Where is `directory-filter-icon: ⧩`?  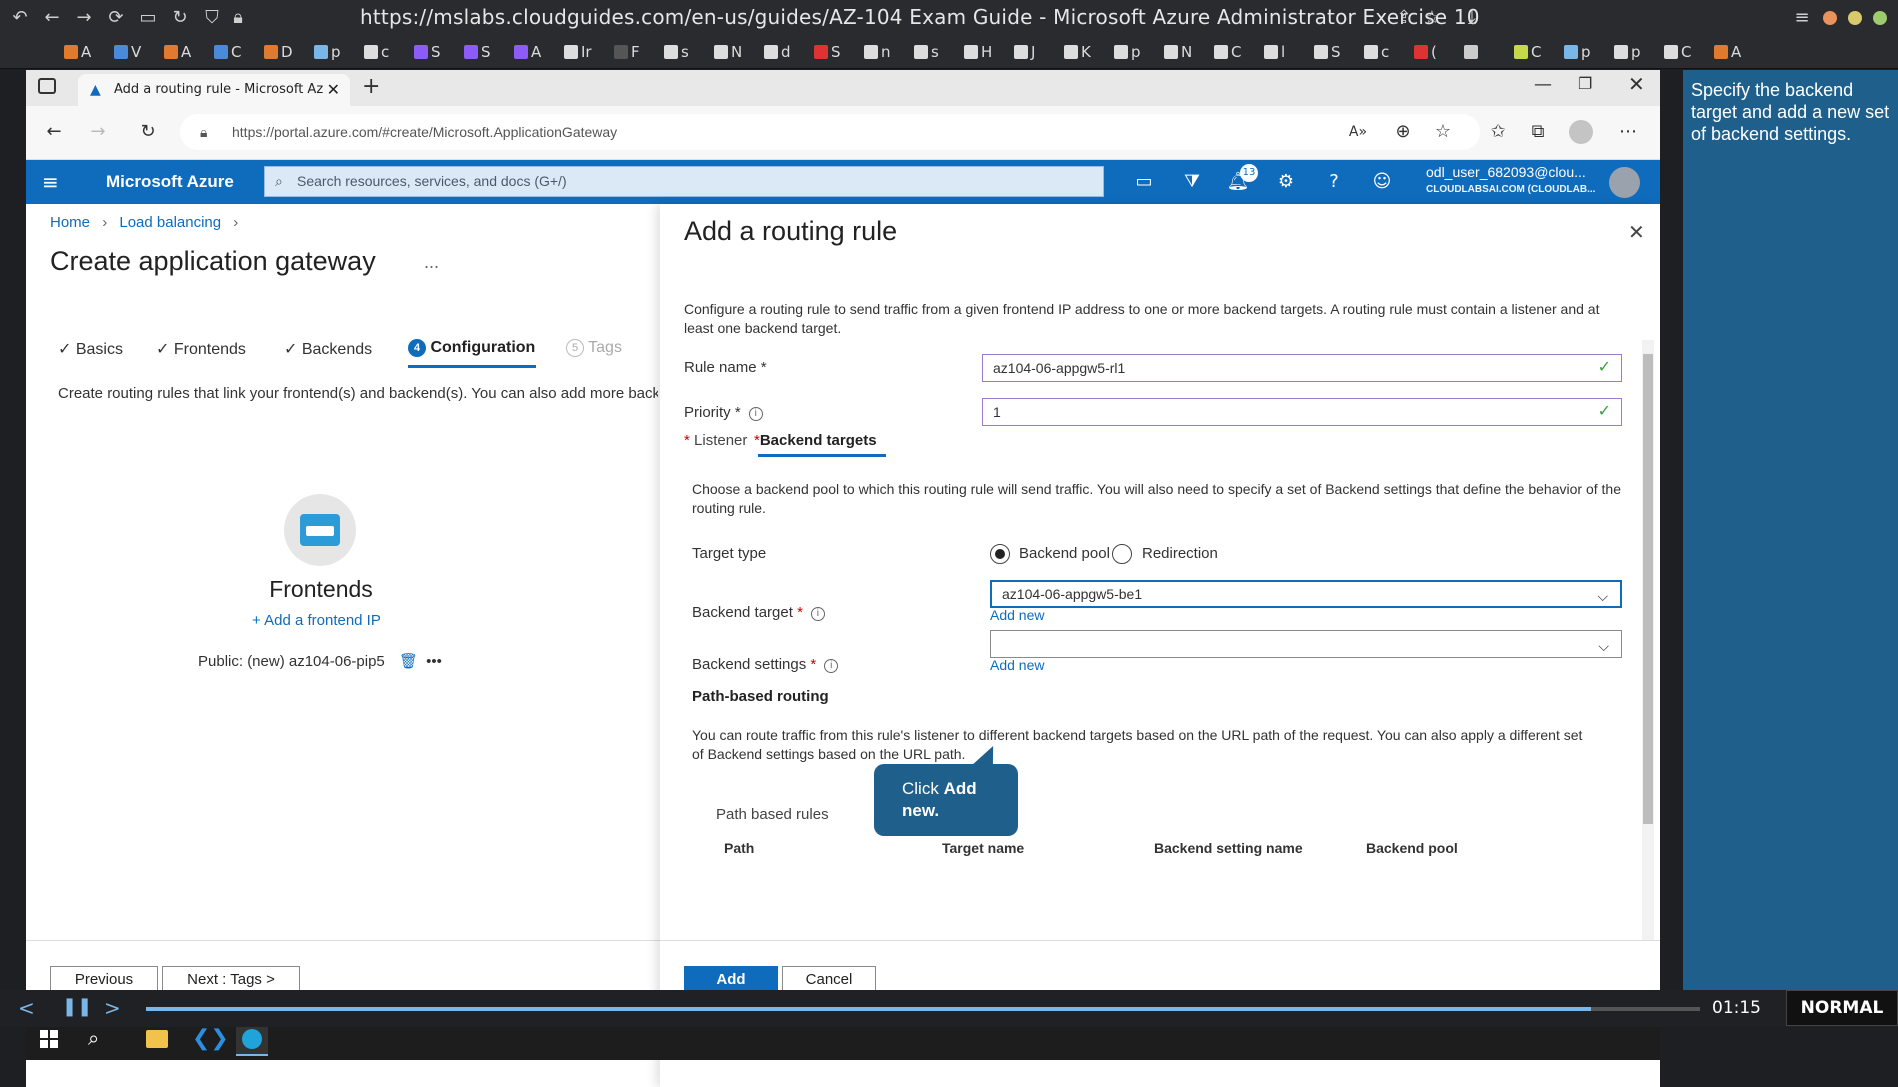
directory-filter-icon: ⧩ is located at coordinates (1192, 182).